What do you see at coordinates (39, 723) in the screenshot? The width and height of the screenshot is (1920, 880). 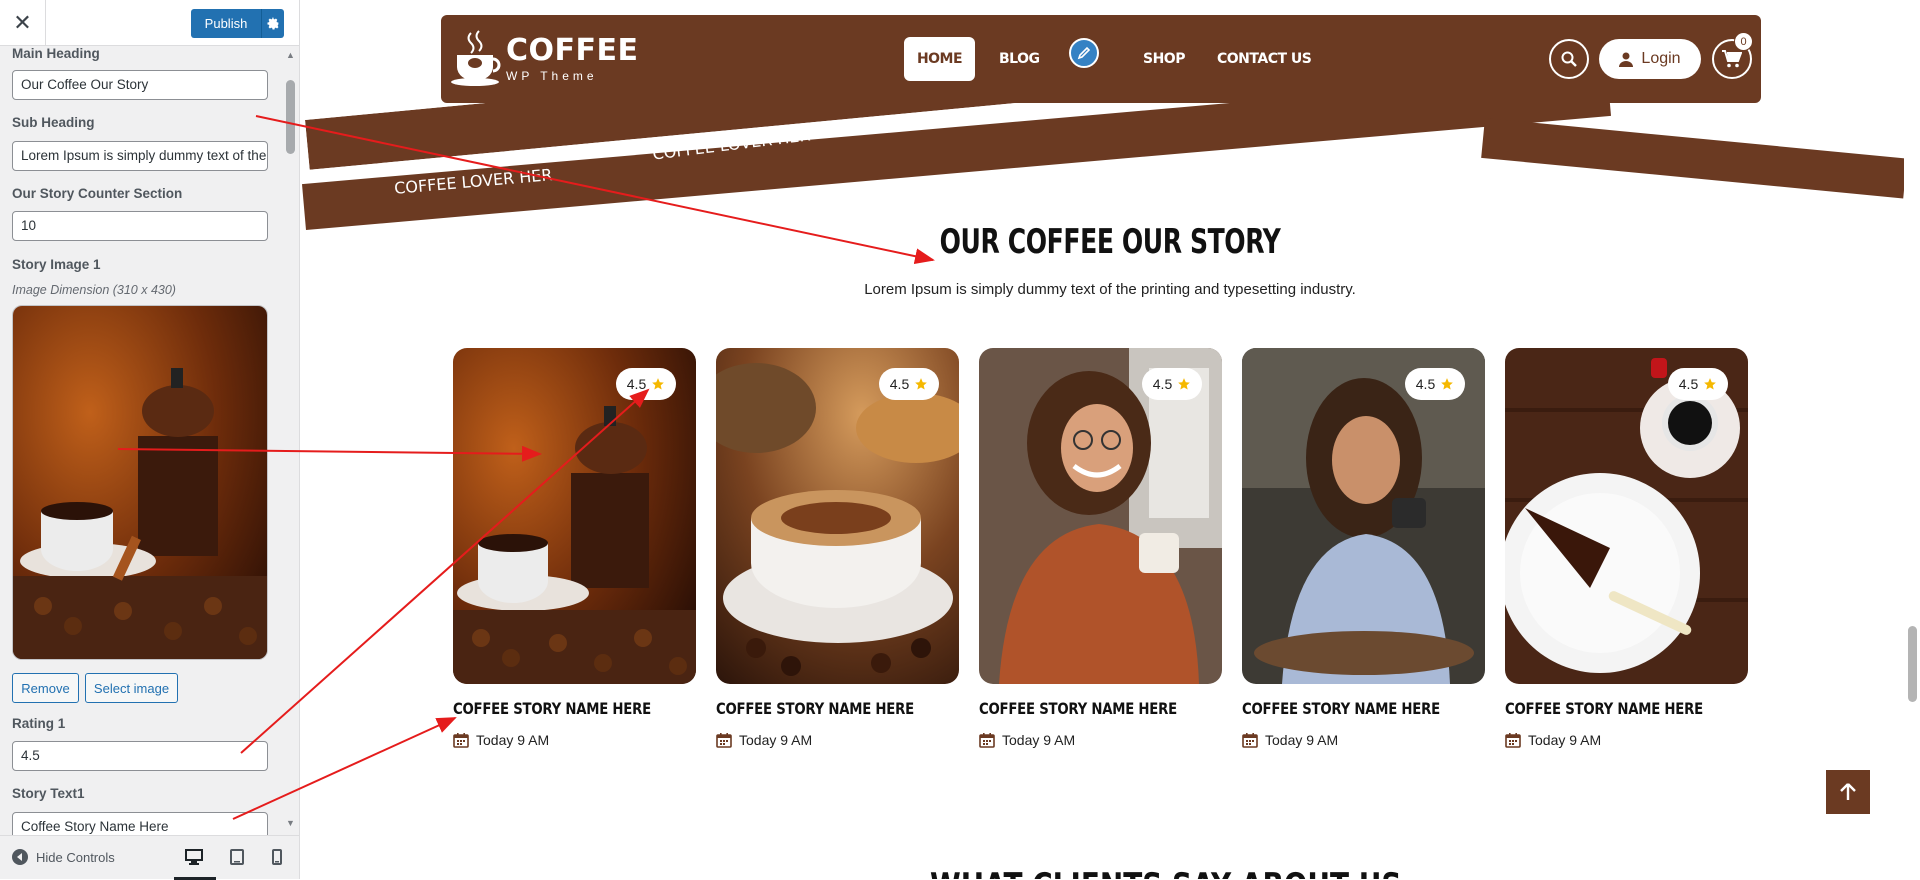 I see `rating-1-label: Rating 1` at bounding box center [39, 723].